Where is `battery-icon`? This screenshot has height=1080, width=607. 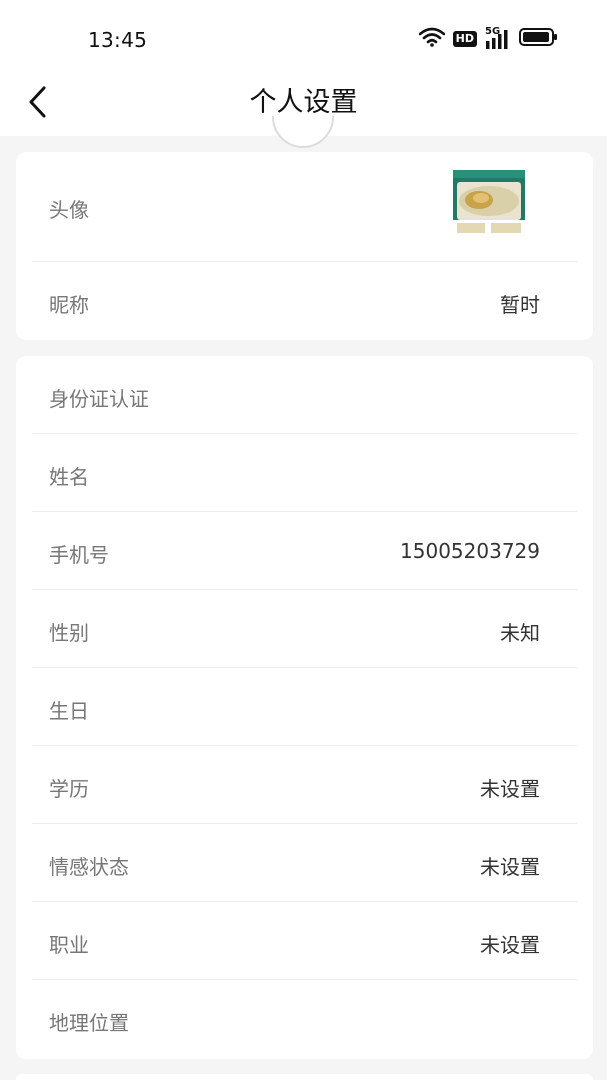
battery-icon is located at coordinates (539, 39).